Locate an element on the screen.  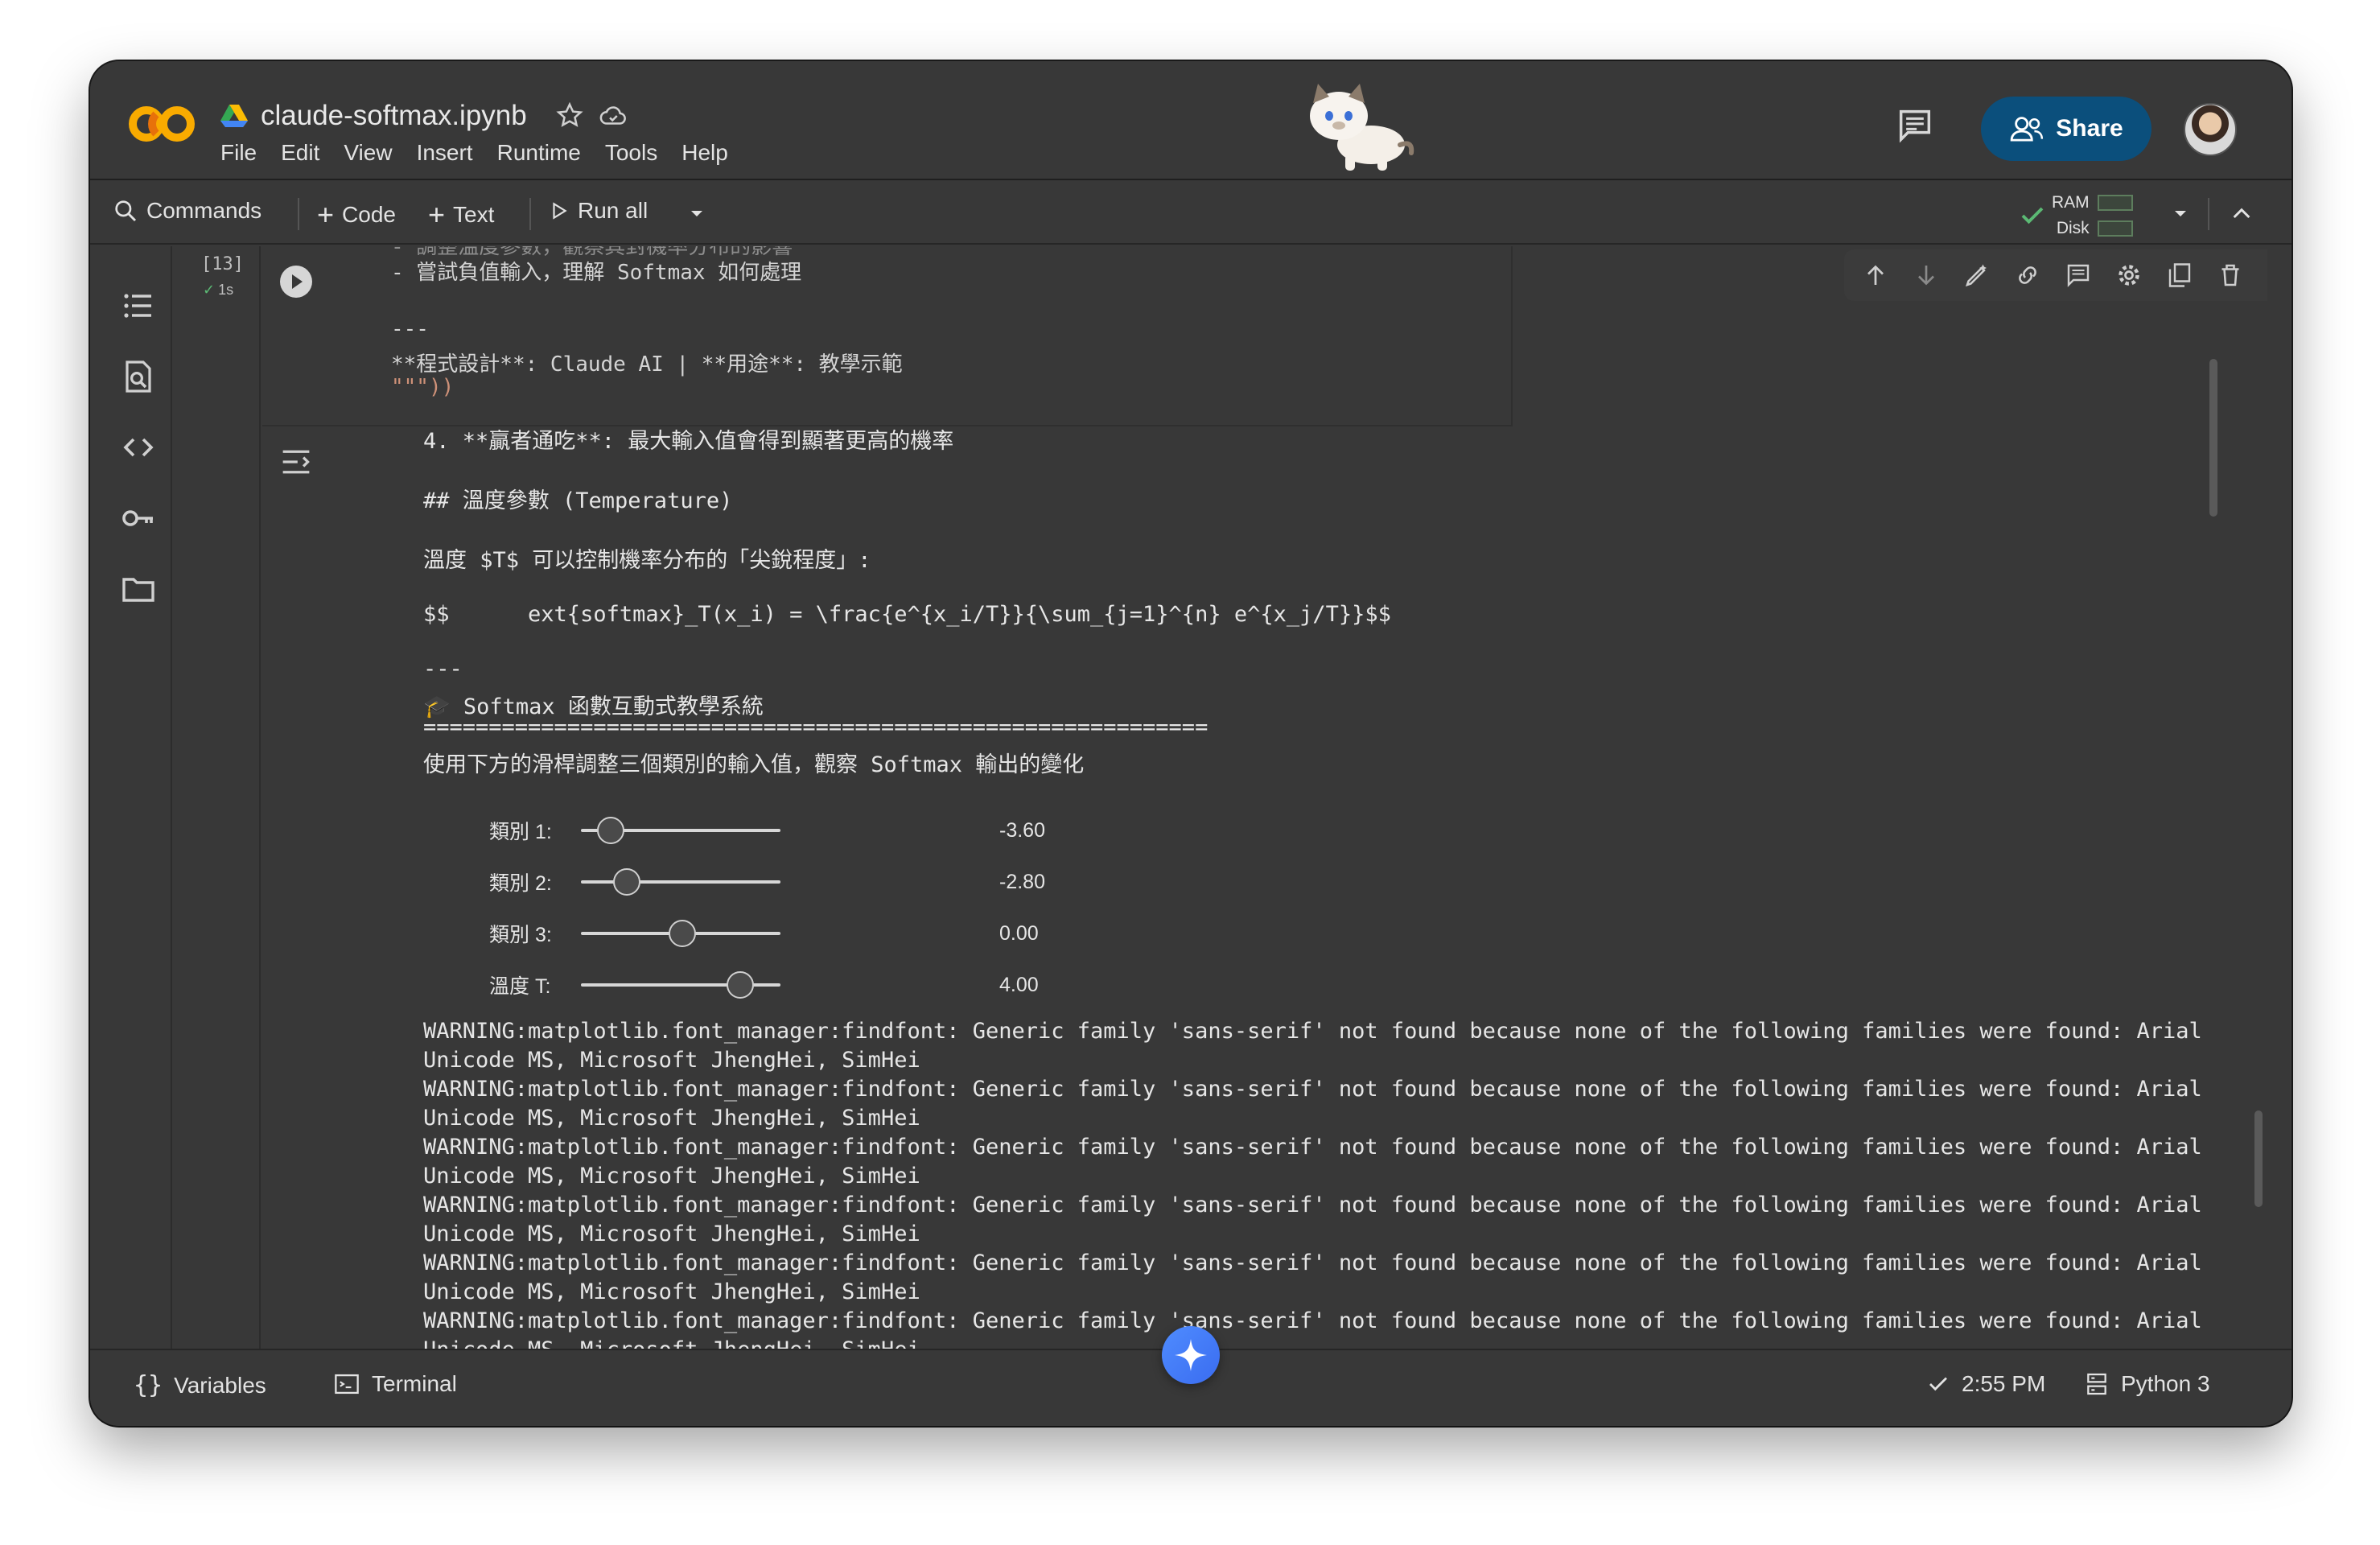
variables-label: Variables is located at coordinates (220, 1385).